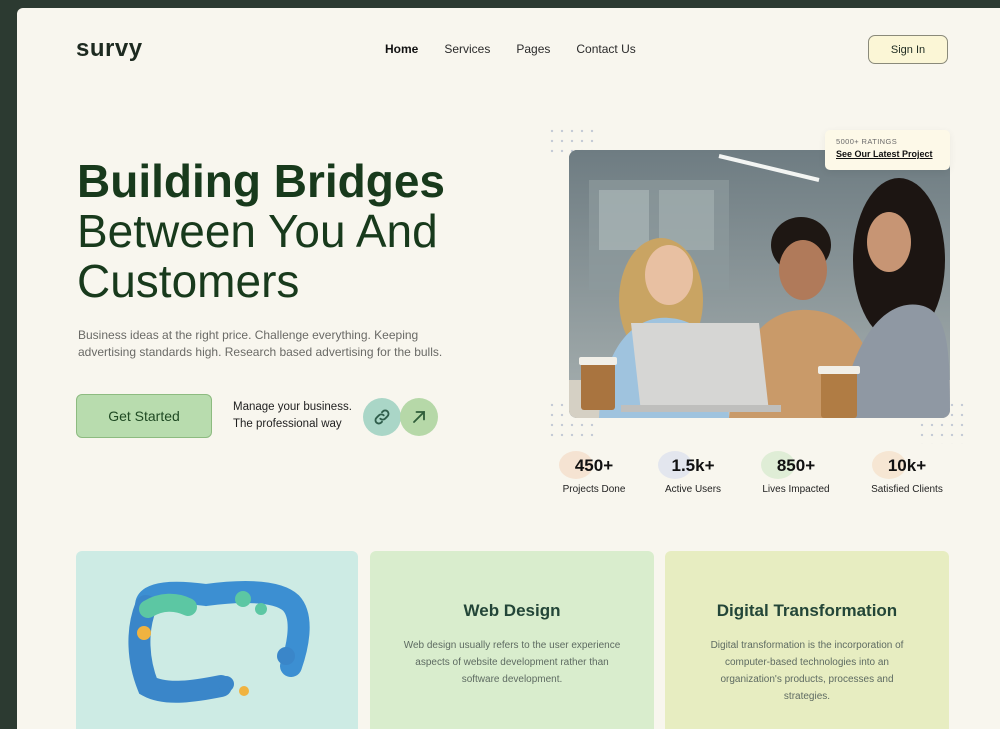 The image size is (1000, 729). Describe the element at coordinates (287, 424) in the screenshot. I see `manage-line2: The professional way` at that location.